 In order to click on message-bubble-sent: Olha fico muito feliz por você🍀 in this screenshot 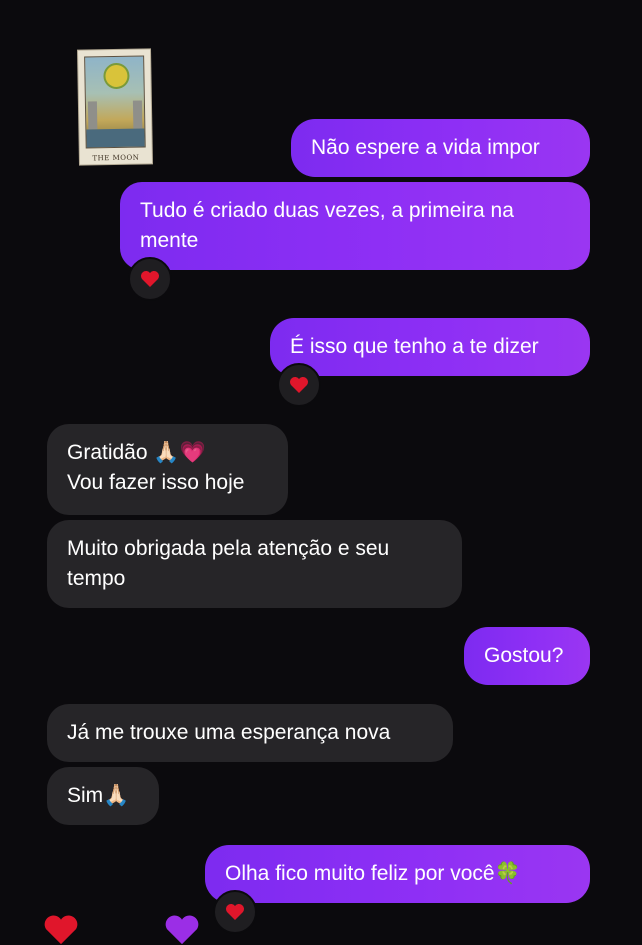, I will do `click(397, 874)`.